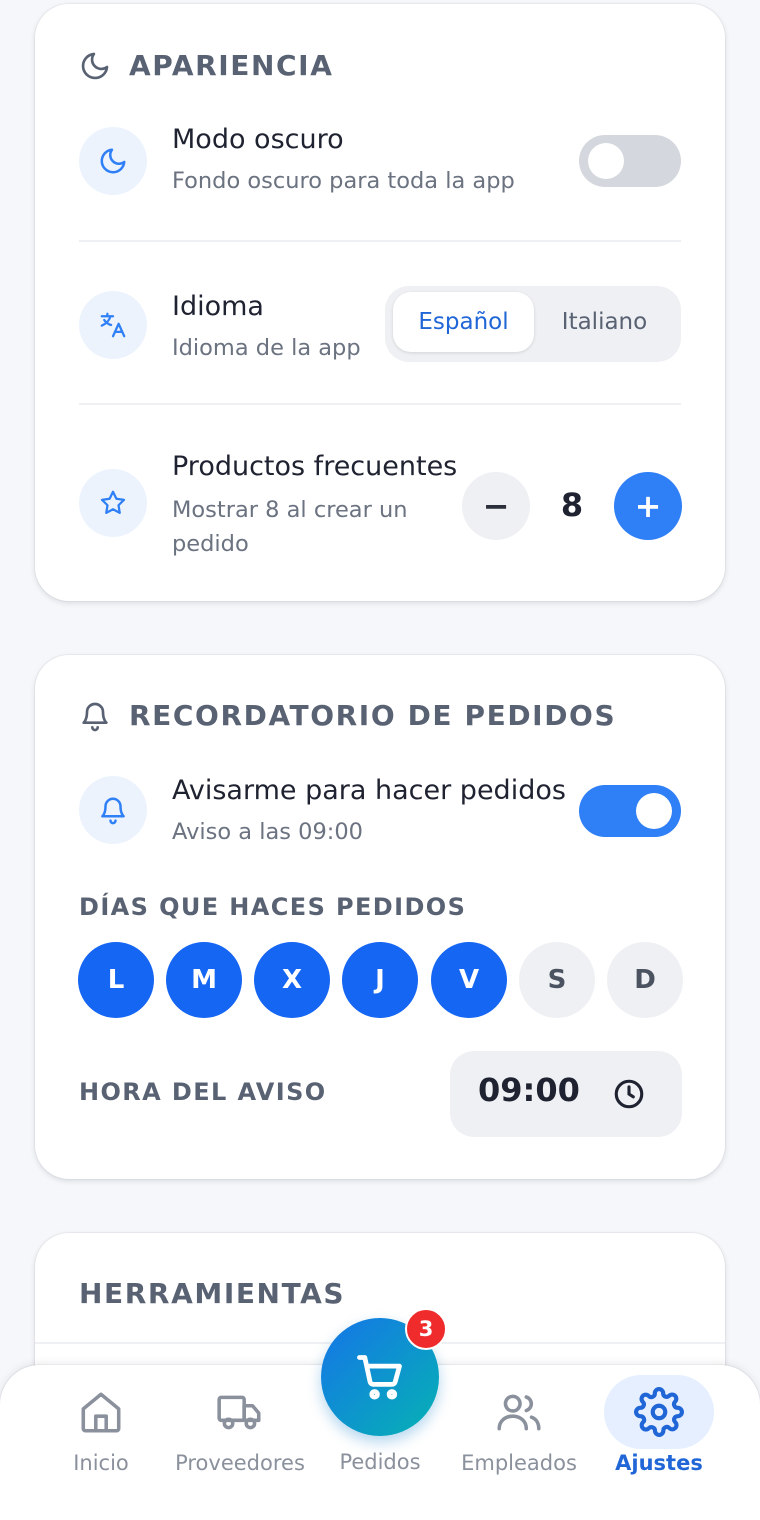 The width and height of the screenshot is (760, 1520). What do you see at coordinates (218, 306) in the screenshot?
I see `language-title: Idioma` at bounding box center [218, 306].